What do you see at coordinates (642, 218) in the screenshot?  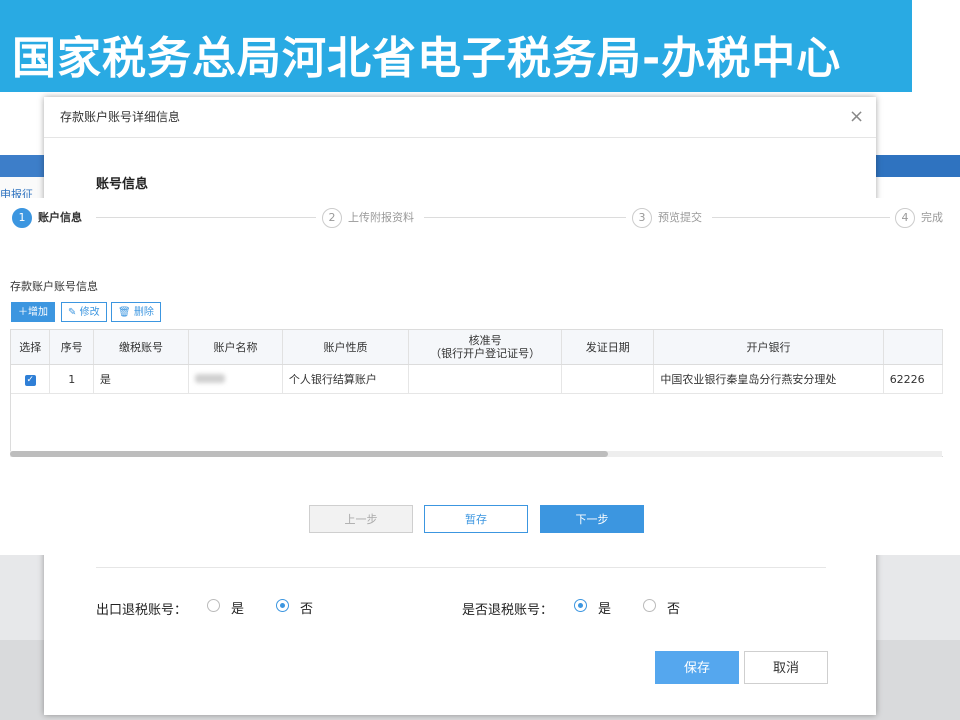 I see `step-number: 3` at bounding box center [642, 218].